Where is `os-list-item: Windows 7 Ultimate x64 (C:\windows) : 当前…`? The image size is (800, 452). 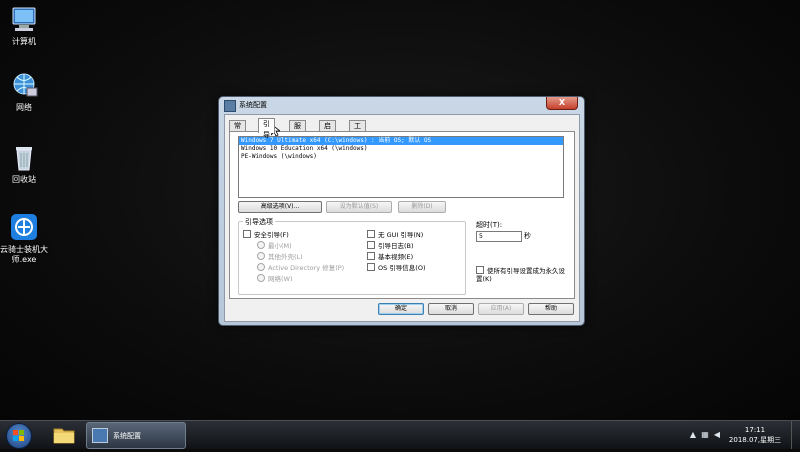
os-list-item: Windows 7 Ultimate x64 (C:\windows) : 当前… is located at coordinates (401, 141).